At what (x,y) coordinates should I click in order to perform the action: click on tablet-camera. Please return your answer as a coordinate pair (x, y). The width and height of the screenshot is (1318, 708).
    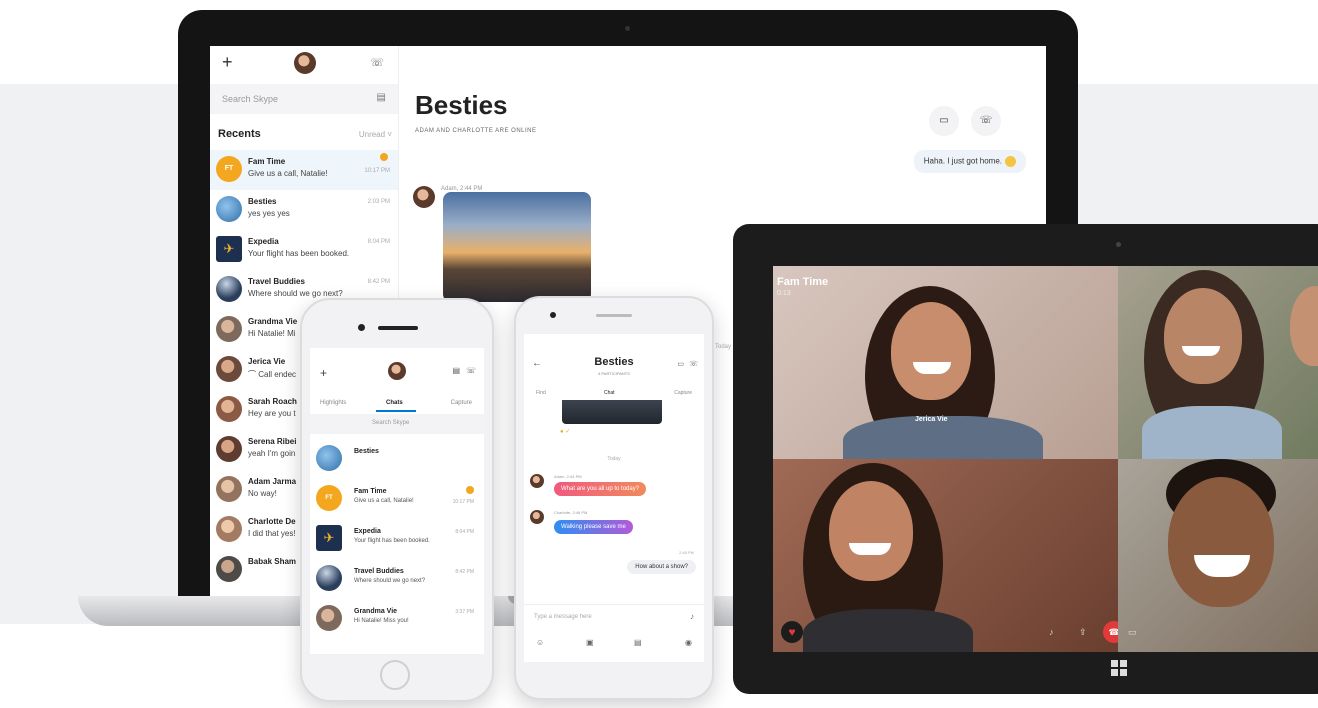
    Looking at the image, I should click on (1118, 244).